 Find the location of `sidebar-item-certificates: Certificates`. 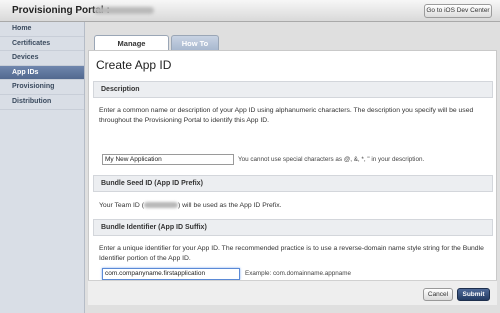

sidebar-item-certificates: Certificates is located at coordinates (42, 44).